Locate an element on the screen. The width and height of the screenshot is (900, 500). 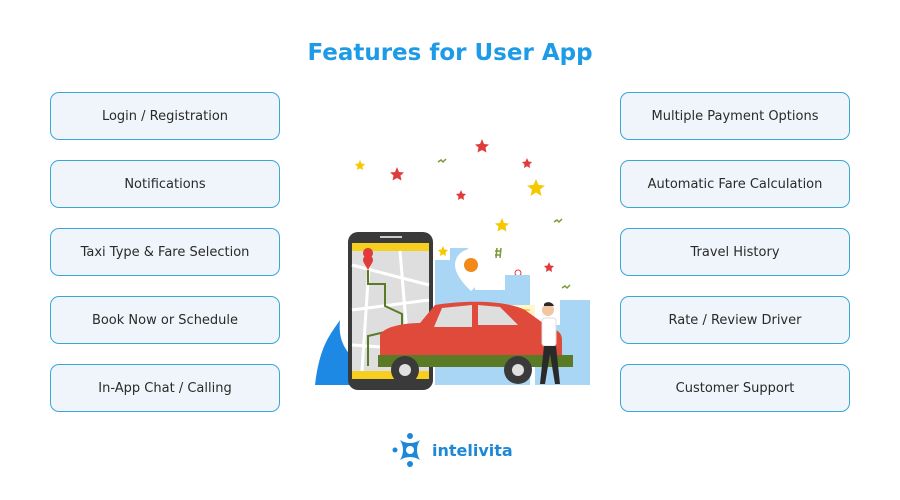
feature-automatic-fare-calculation: Automatic Fare Calculation is located at coordinates (735, 184).